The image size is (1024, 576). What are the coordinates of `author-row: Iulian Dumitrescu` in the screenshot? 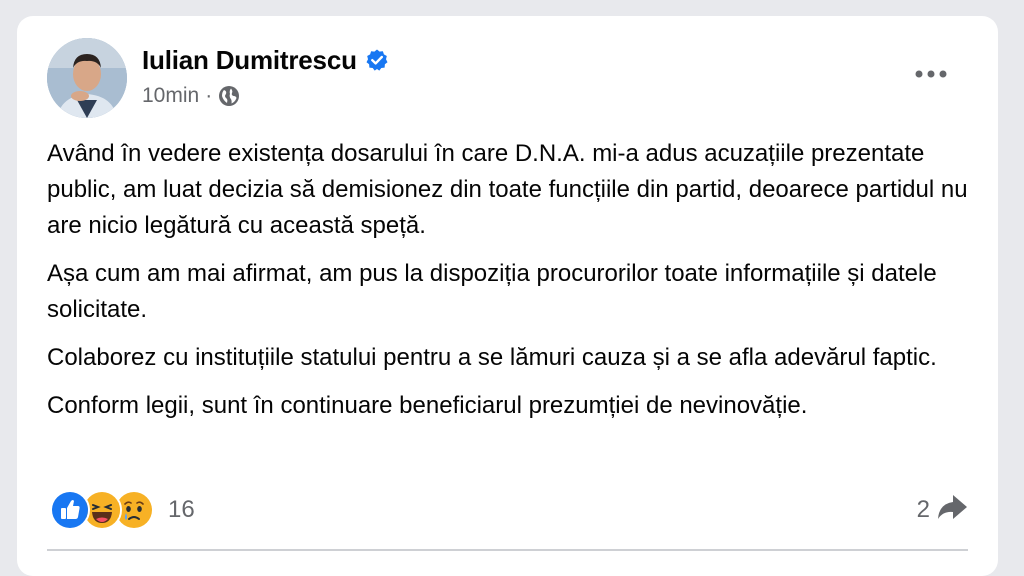 It's located at (265, 60).